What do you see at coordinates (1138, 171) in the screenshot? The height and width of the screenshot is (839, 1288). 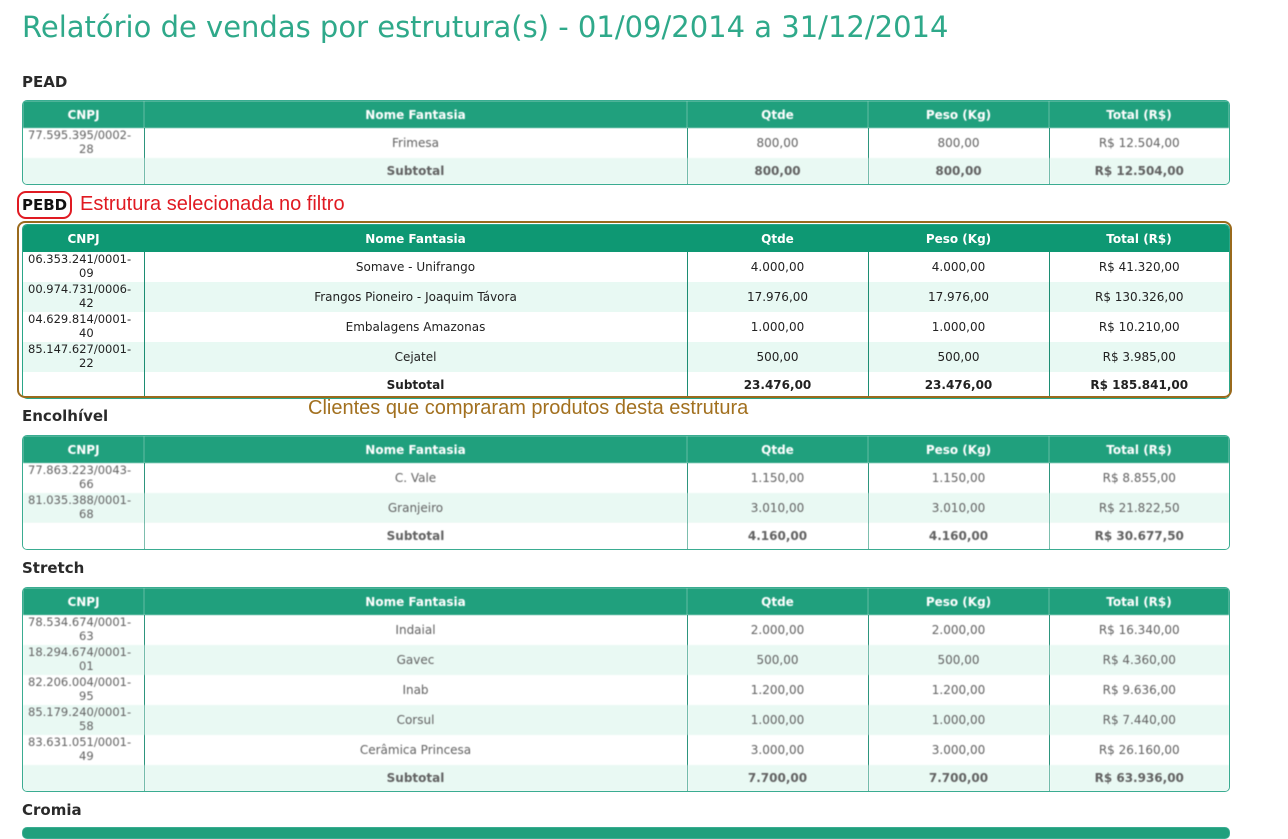 I see `subtotal-total: R$ 12.504,00` at bounding box center [1138, 171].